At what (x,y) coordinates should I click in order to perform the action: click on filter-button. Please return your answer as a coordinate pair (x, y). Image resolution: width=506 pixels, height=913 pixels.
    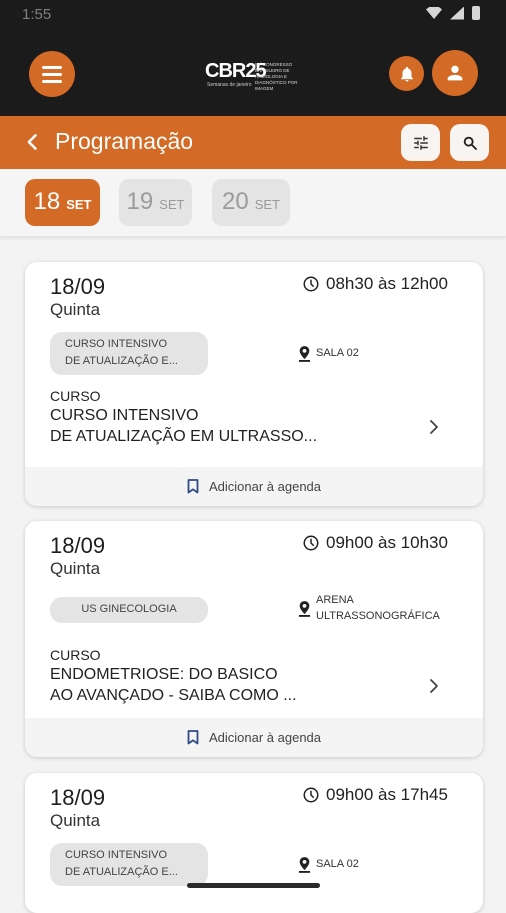
    Looking at the image, I should click on (420, 142).